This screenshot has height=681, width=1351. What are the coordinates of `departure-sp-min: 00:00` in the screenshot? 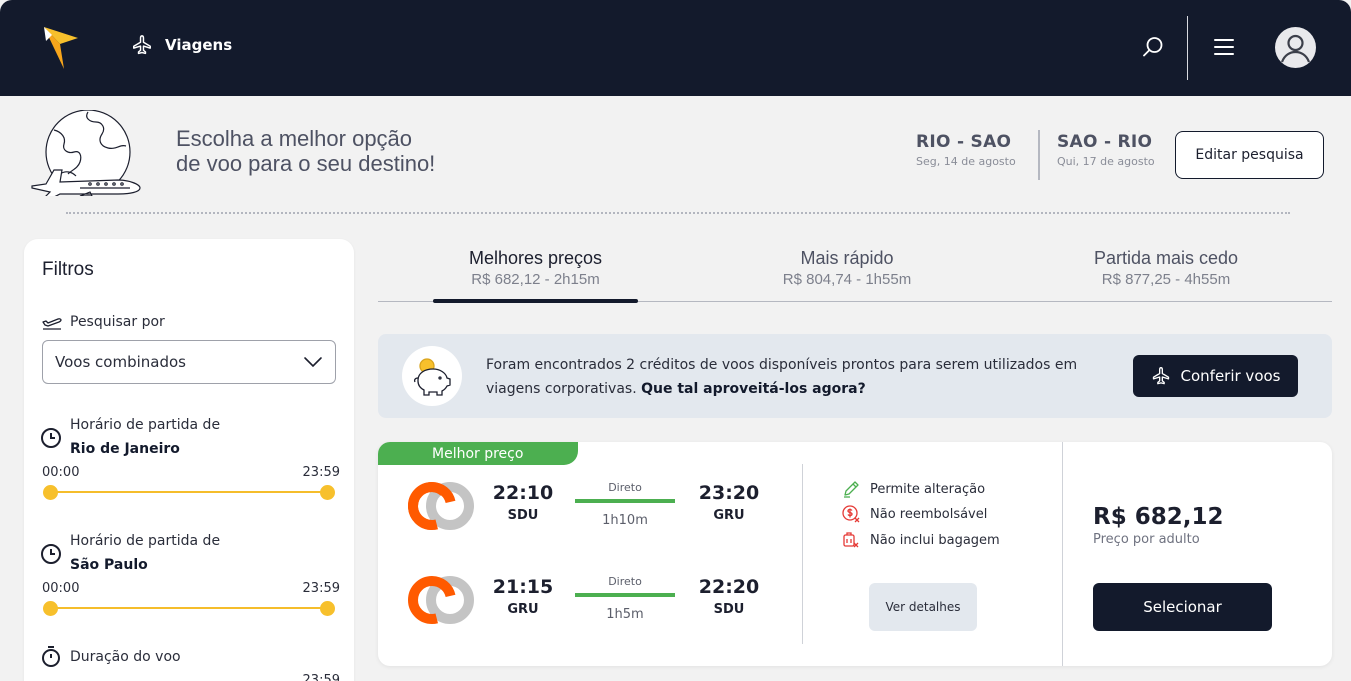 It's located at (61, 588).